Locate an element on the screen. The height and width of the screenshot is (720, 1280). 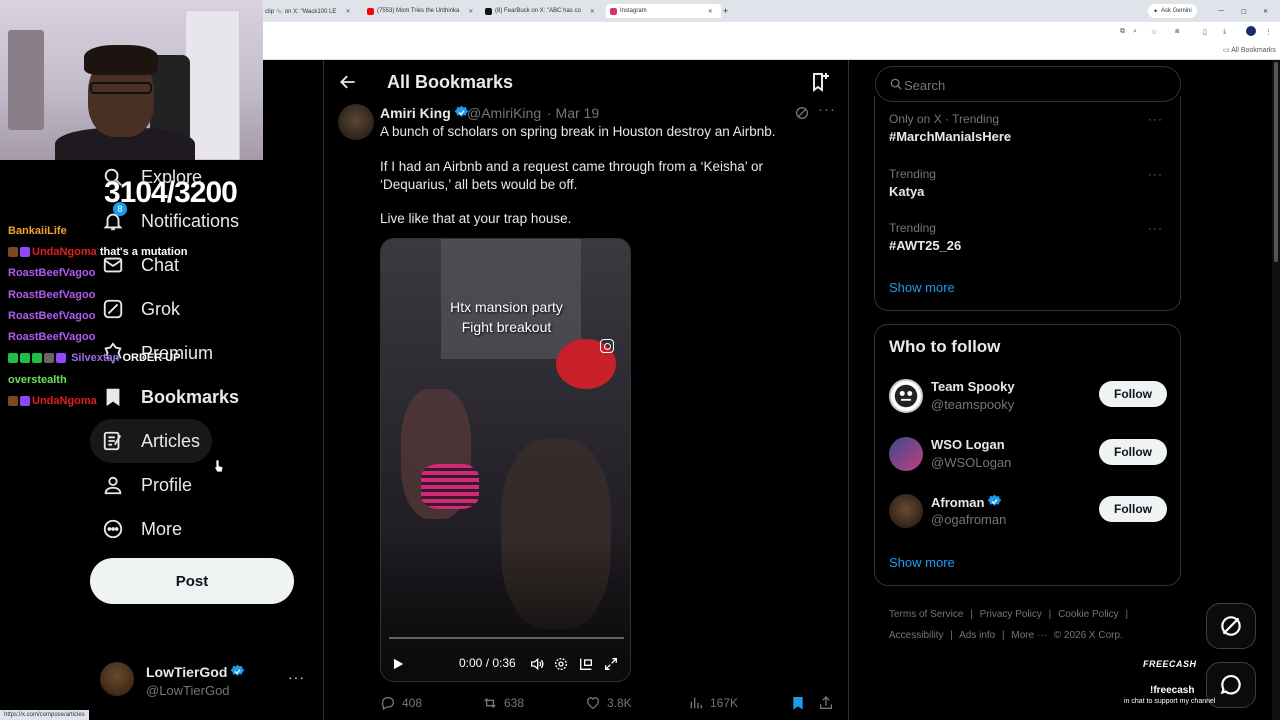
address-bar: ⧉ ⌕ ☆ ⧈ ▯ ⤓ ⋮ ▭ All Bookmarks is located at coordinates (771, 41).